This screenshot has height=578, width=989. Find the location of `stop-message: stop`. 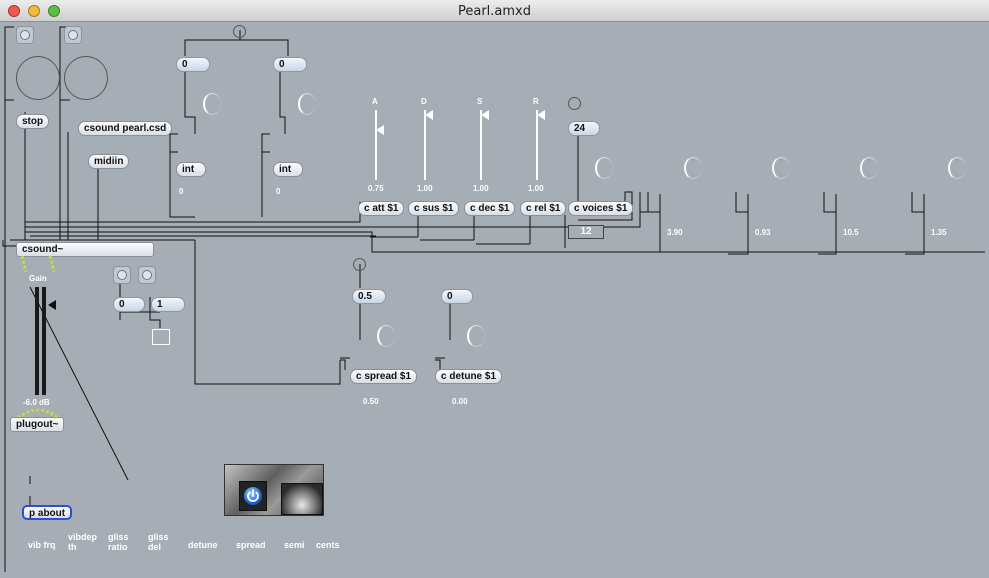

stop-message: stop is located at coordinates (33, 121).